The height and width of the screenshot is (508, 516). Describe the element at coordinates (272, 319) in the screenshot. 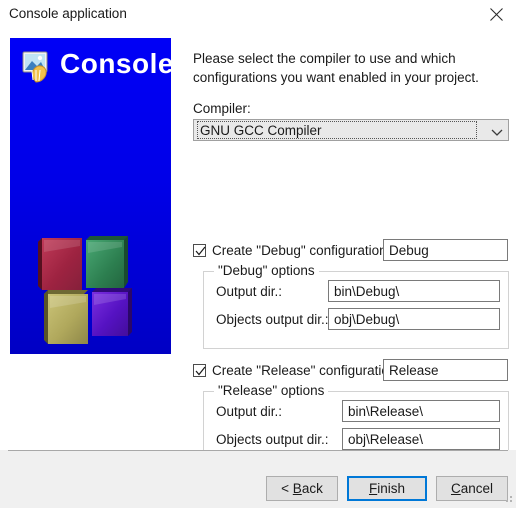

I see `debug-objects-dir-label: Objects output dir.:` at that location.